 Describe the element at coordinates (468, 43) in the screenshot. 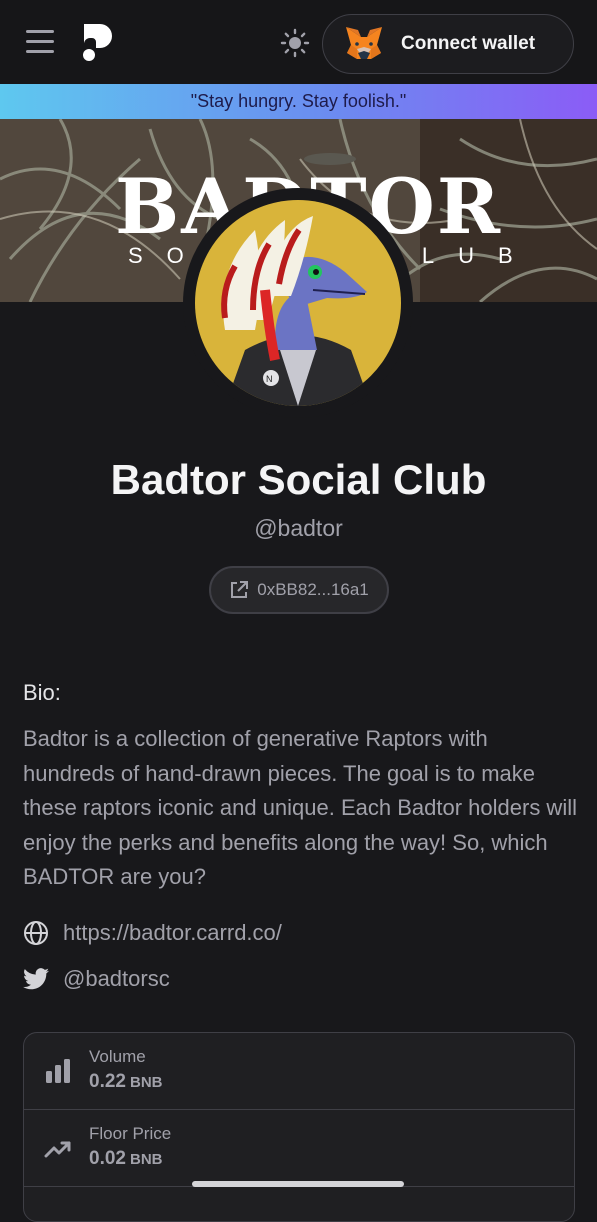

I see `connect-wallet-label: Connect wallet` at that location.